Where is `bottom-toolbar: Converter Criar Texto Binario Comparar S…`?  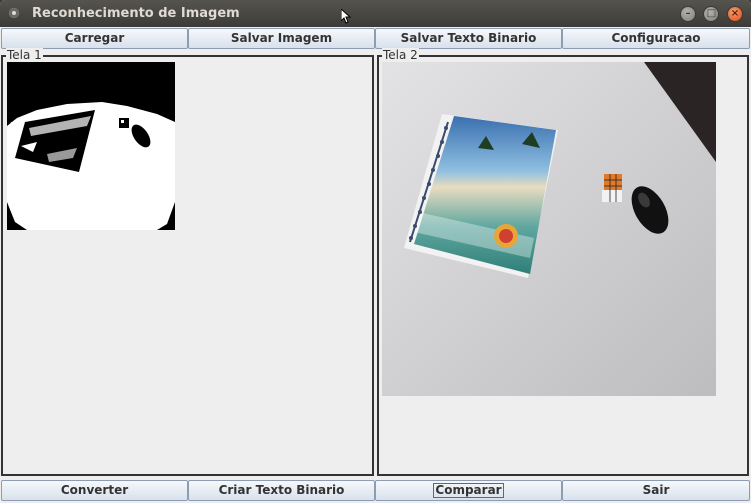
bottom-toolbar: Converter Criar Texto Binario Comparar S… is located at coordinates (375, 490).